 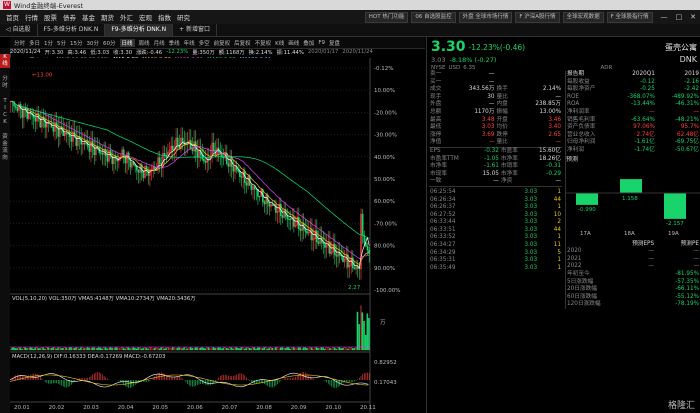 What do you see at coordinates (242, 43) in the screenshot?
I see `toolbar-14: 后复权` at bounding box center [242, 43].